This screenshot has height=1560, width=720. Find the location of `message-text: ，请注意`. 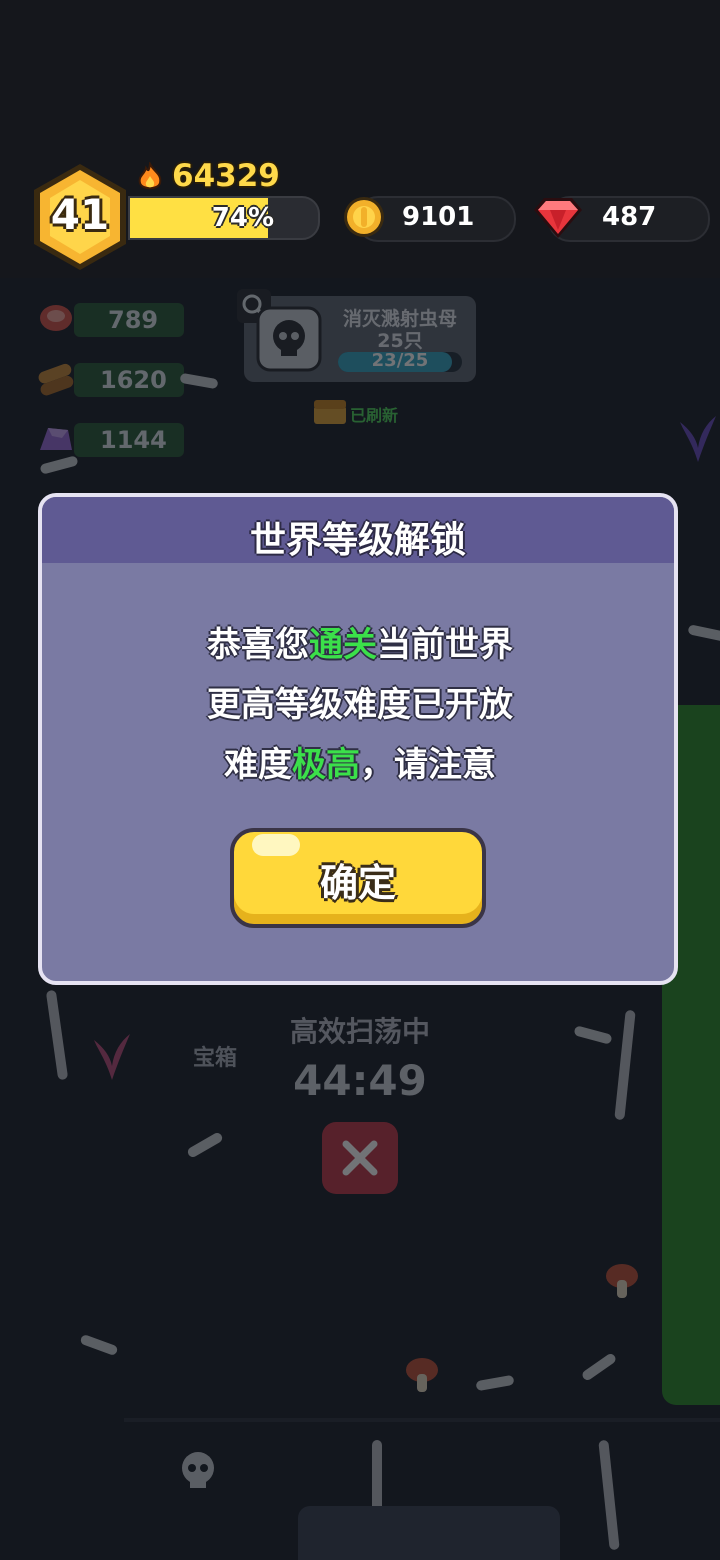

message-text: ，请注意 is located at coordinates (428, 765).